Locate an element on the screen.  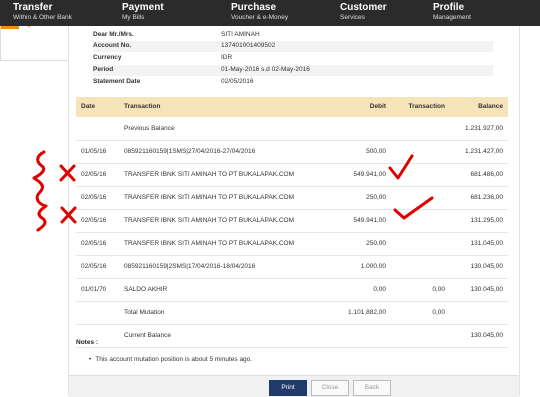
table-row: Total Mutation 1.101.882,00 0,00 is located at coordinates (292, 313).